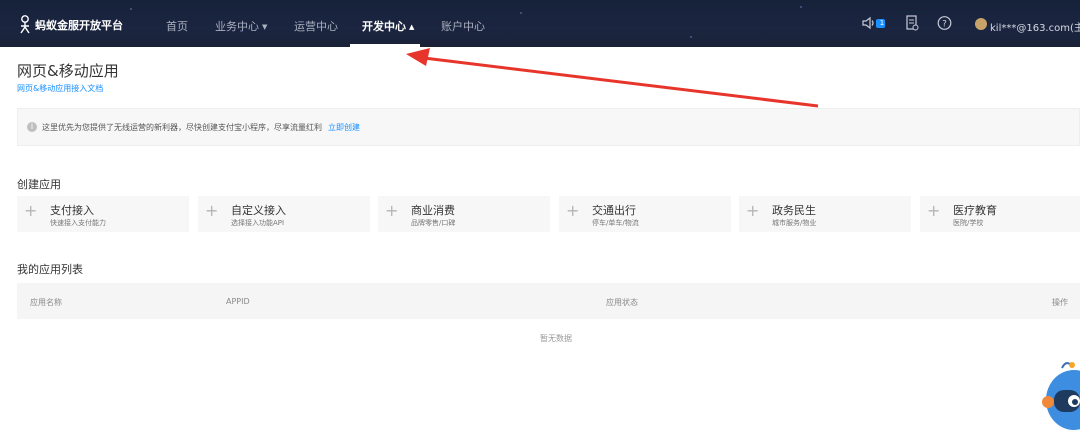  Describe the element at coordinates (612, 78) in the screenshot. I see `annotation-arrow` at that location.